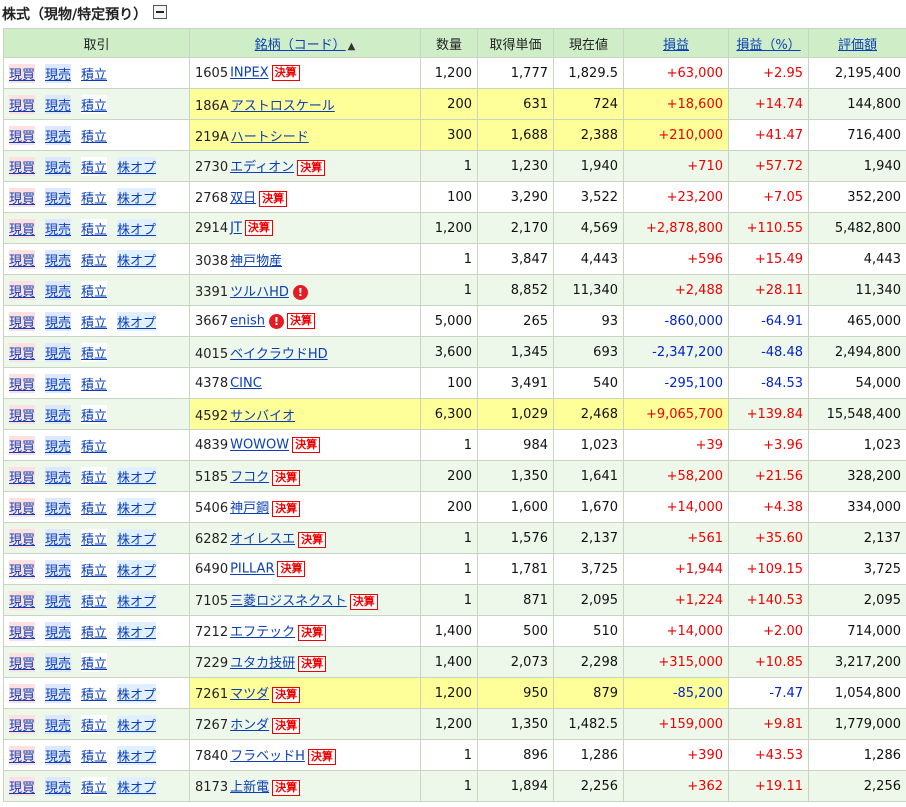  I want to click on stock-name-link: 神戸物産, so click(256, 261).